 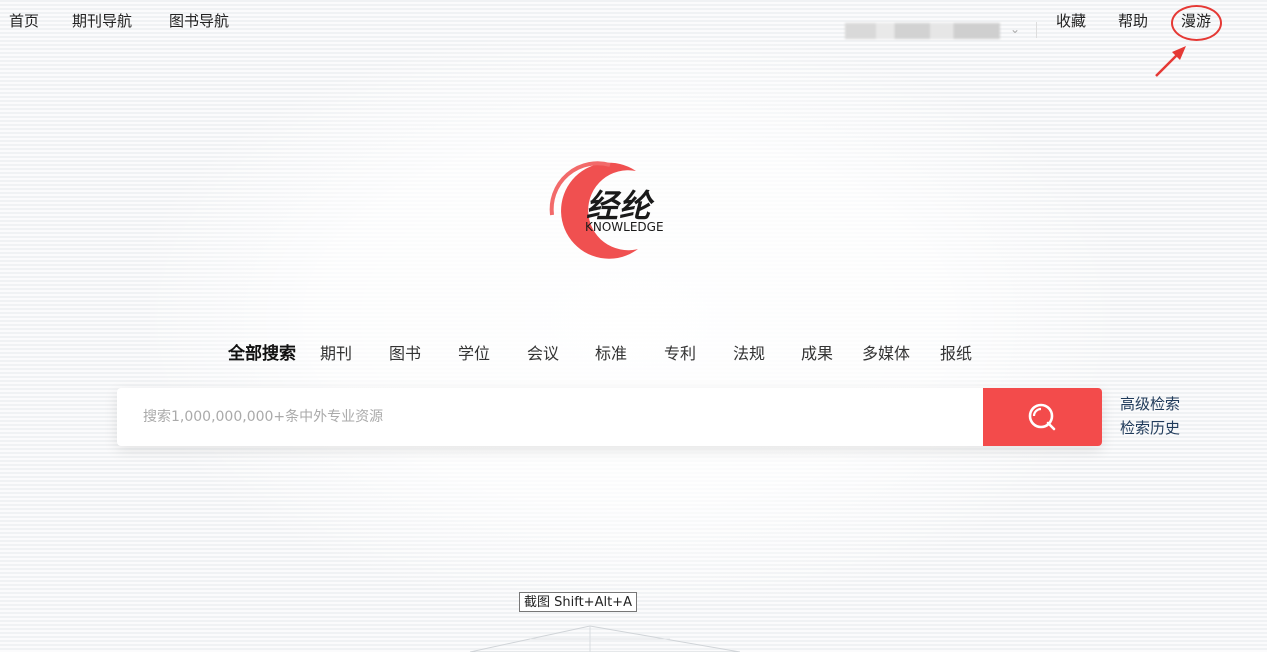 I want to click on tab-multimedia: 多媒体, so click(x=886, y=352).